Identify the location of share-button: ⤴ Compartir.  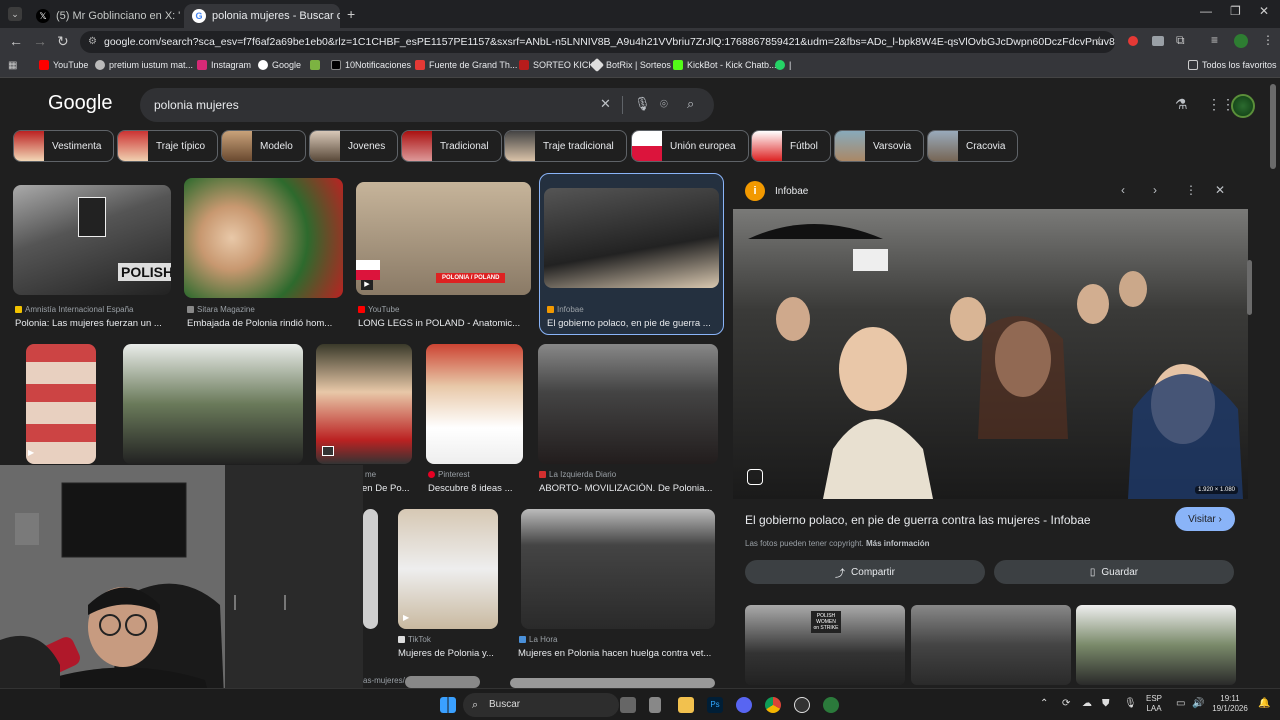
(865, 572).